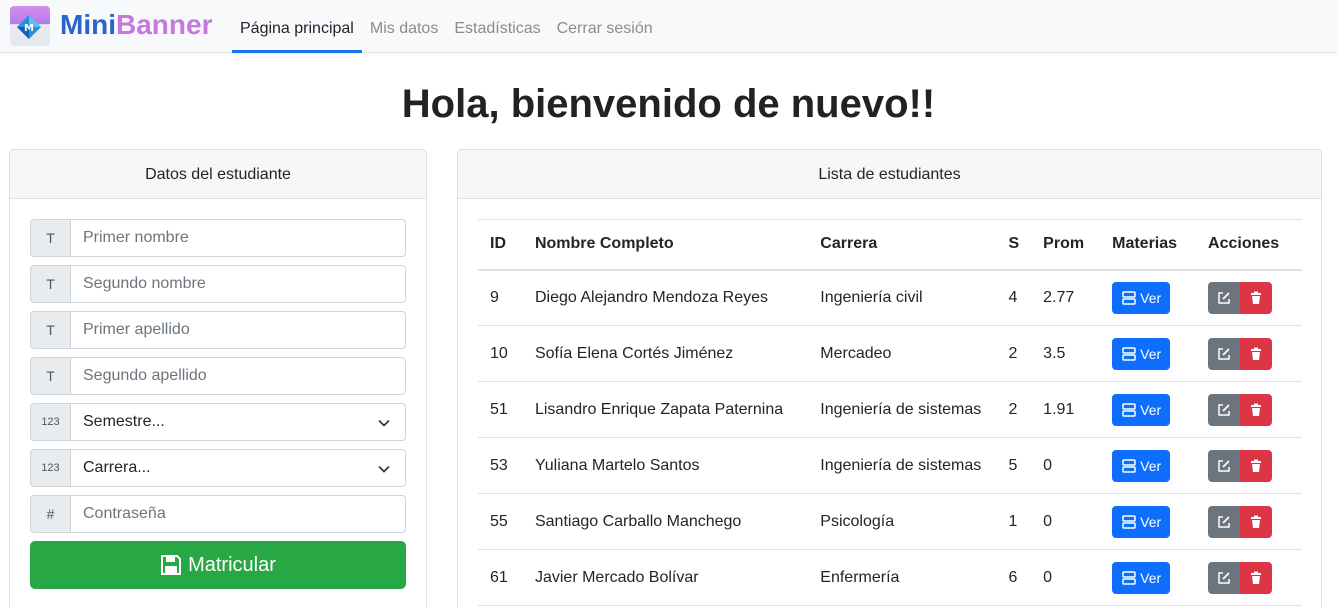  Describe the element at coordinates (499, 521) in the screenshot. I see `cell-id: 55` at that location.